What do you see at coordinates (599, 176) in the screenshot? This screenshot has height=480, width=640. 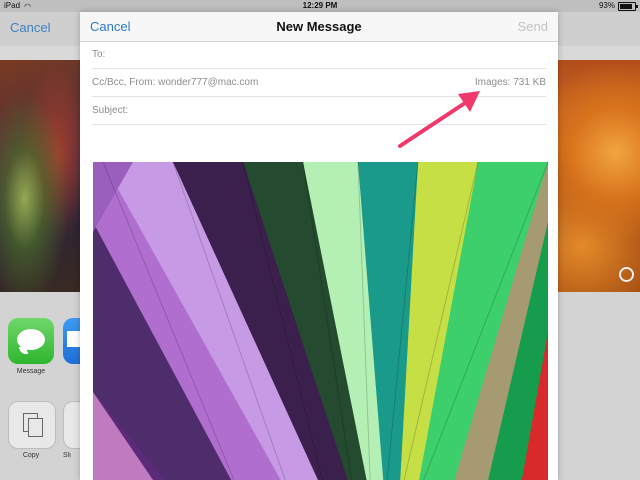 I see `background-photo-right` at bounding box center [599, 176].